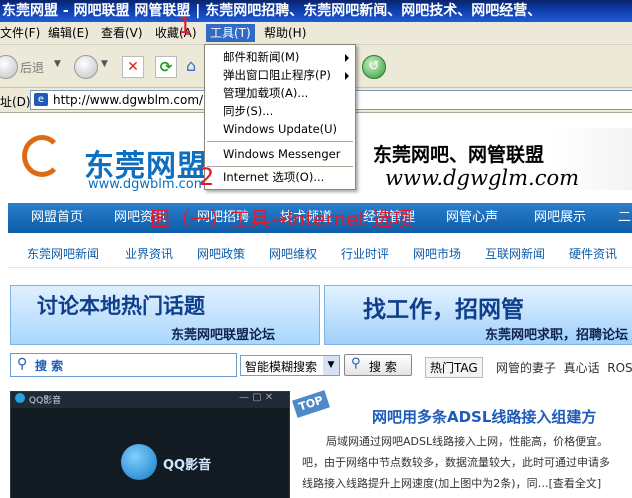  What do you see at coordinates (593, 254) in the screenshot?
I see `subnav-hardware: 硬件资讯` at bounding box center [593, 254].